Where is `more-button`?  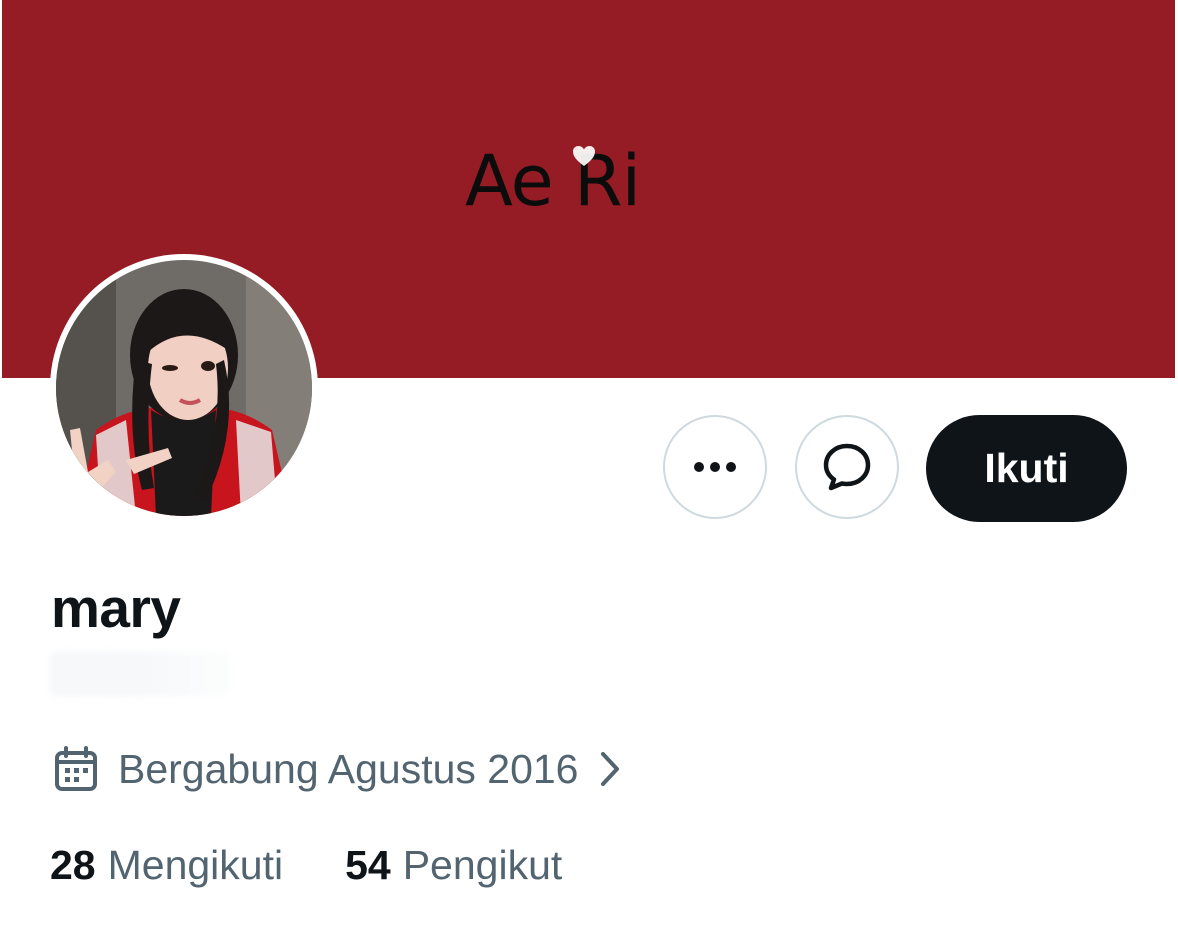 more-button is located at coordinates (715, 467).